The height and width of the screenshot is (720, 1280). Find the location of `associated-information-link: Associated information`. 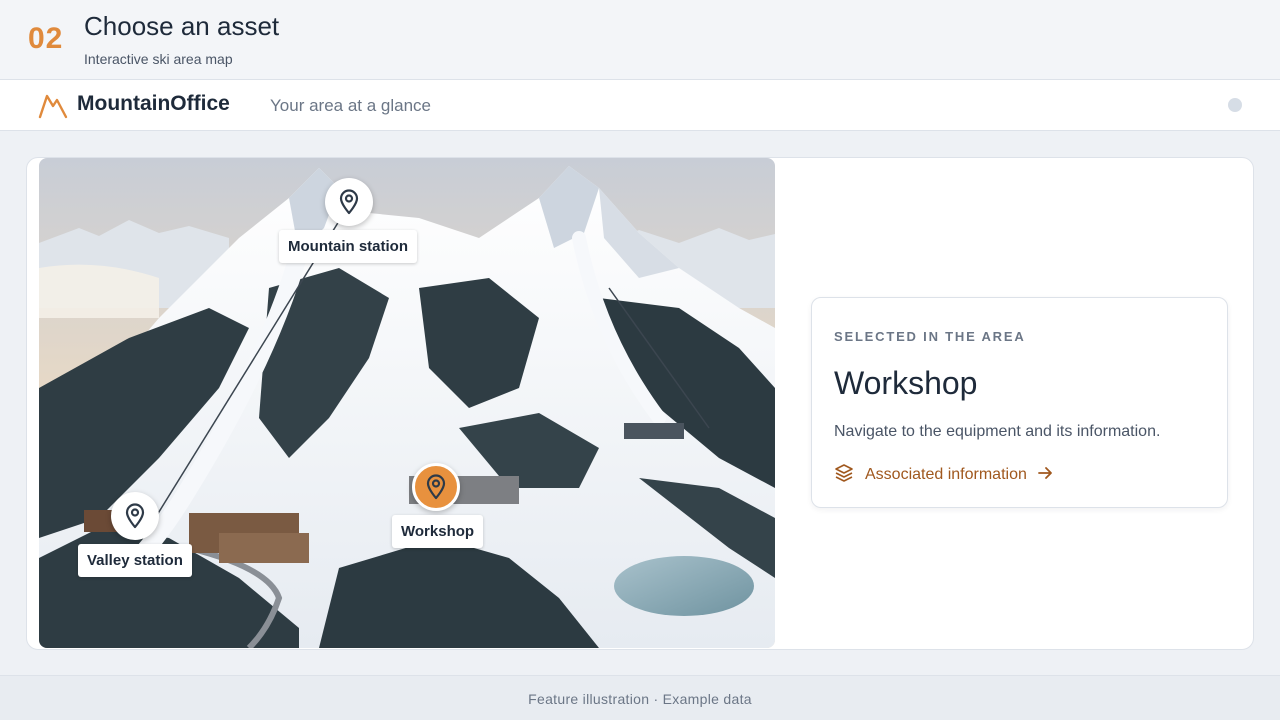

associated-information-link: Associated information is located at coordinates (943, 475).